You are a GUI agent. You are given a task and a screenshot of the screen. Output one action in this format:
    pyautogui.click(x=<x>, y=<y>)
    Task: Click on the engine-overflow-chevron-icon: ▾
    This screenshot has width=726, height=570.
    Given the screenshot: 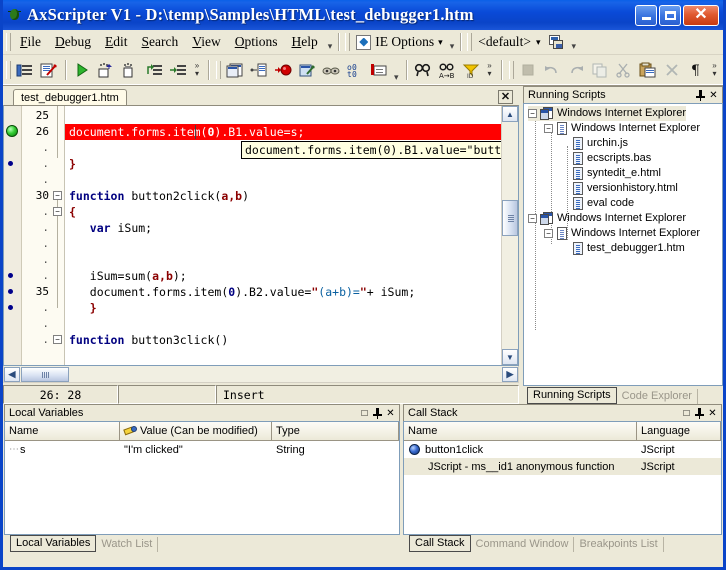 What is the action you would take?
    pyautogui.click(x=573, y=46)
    